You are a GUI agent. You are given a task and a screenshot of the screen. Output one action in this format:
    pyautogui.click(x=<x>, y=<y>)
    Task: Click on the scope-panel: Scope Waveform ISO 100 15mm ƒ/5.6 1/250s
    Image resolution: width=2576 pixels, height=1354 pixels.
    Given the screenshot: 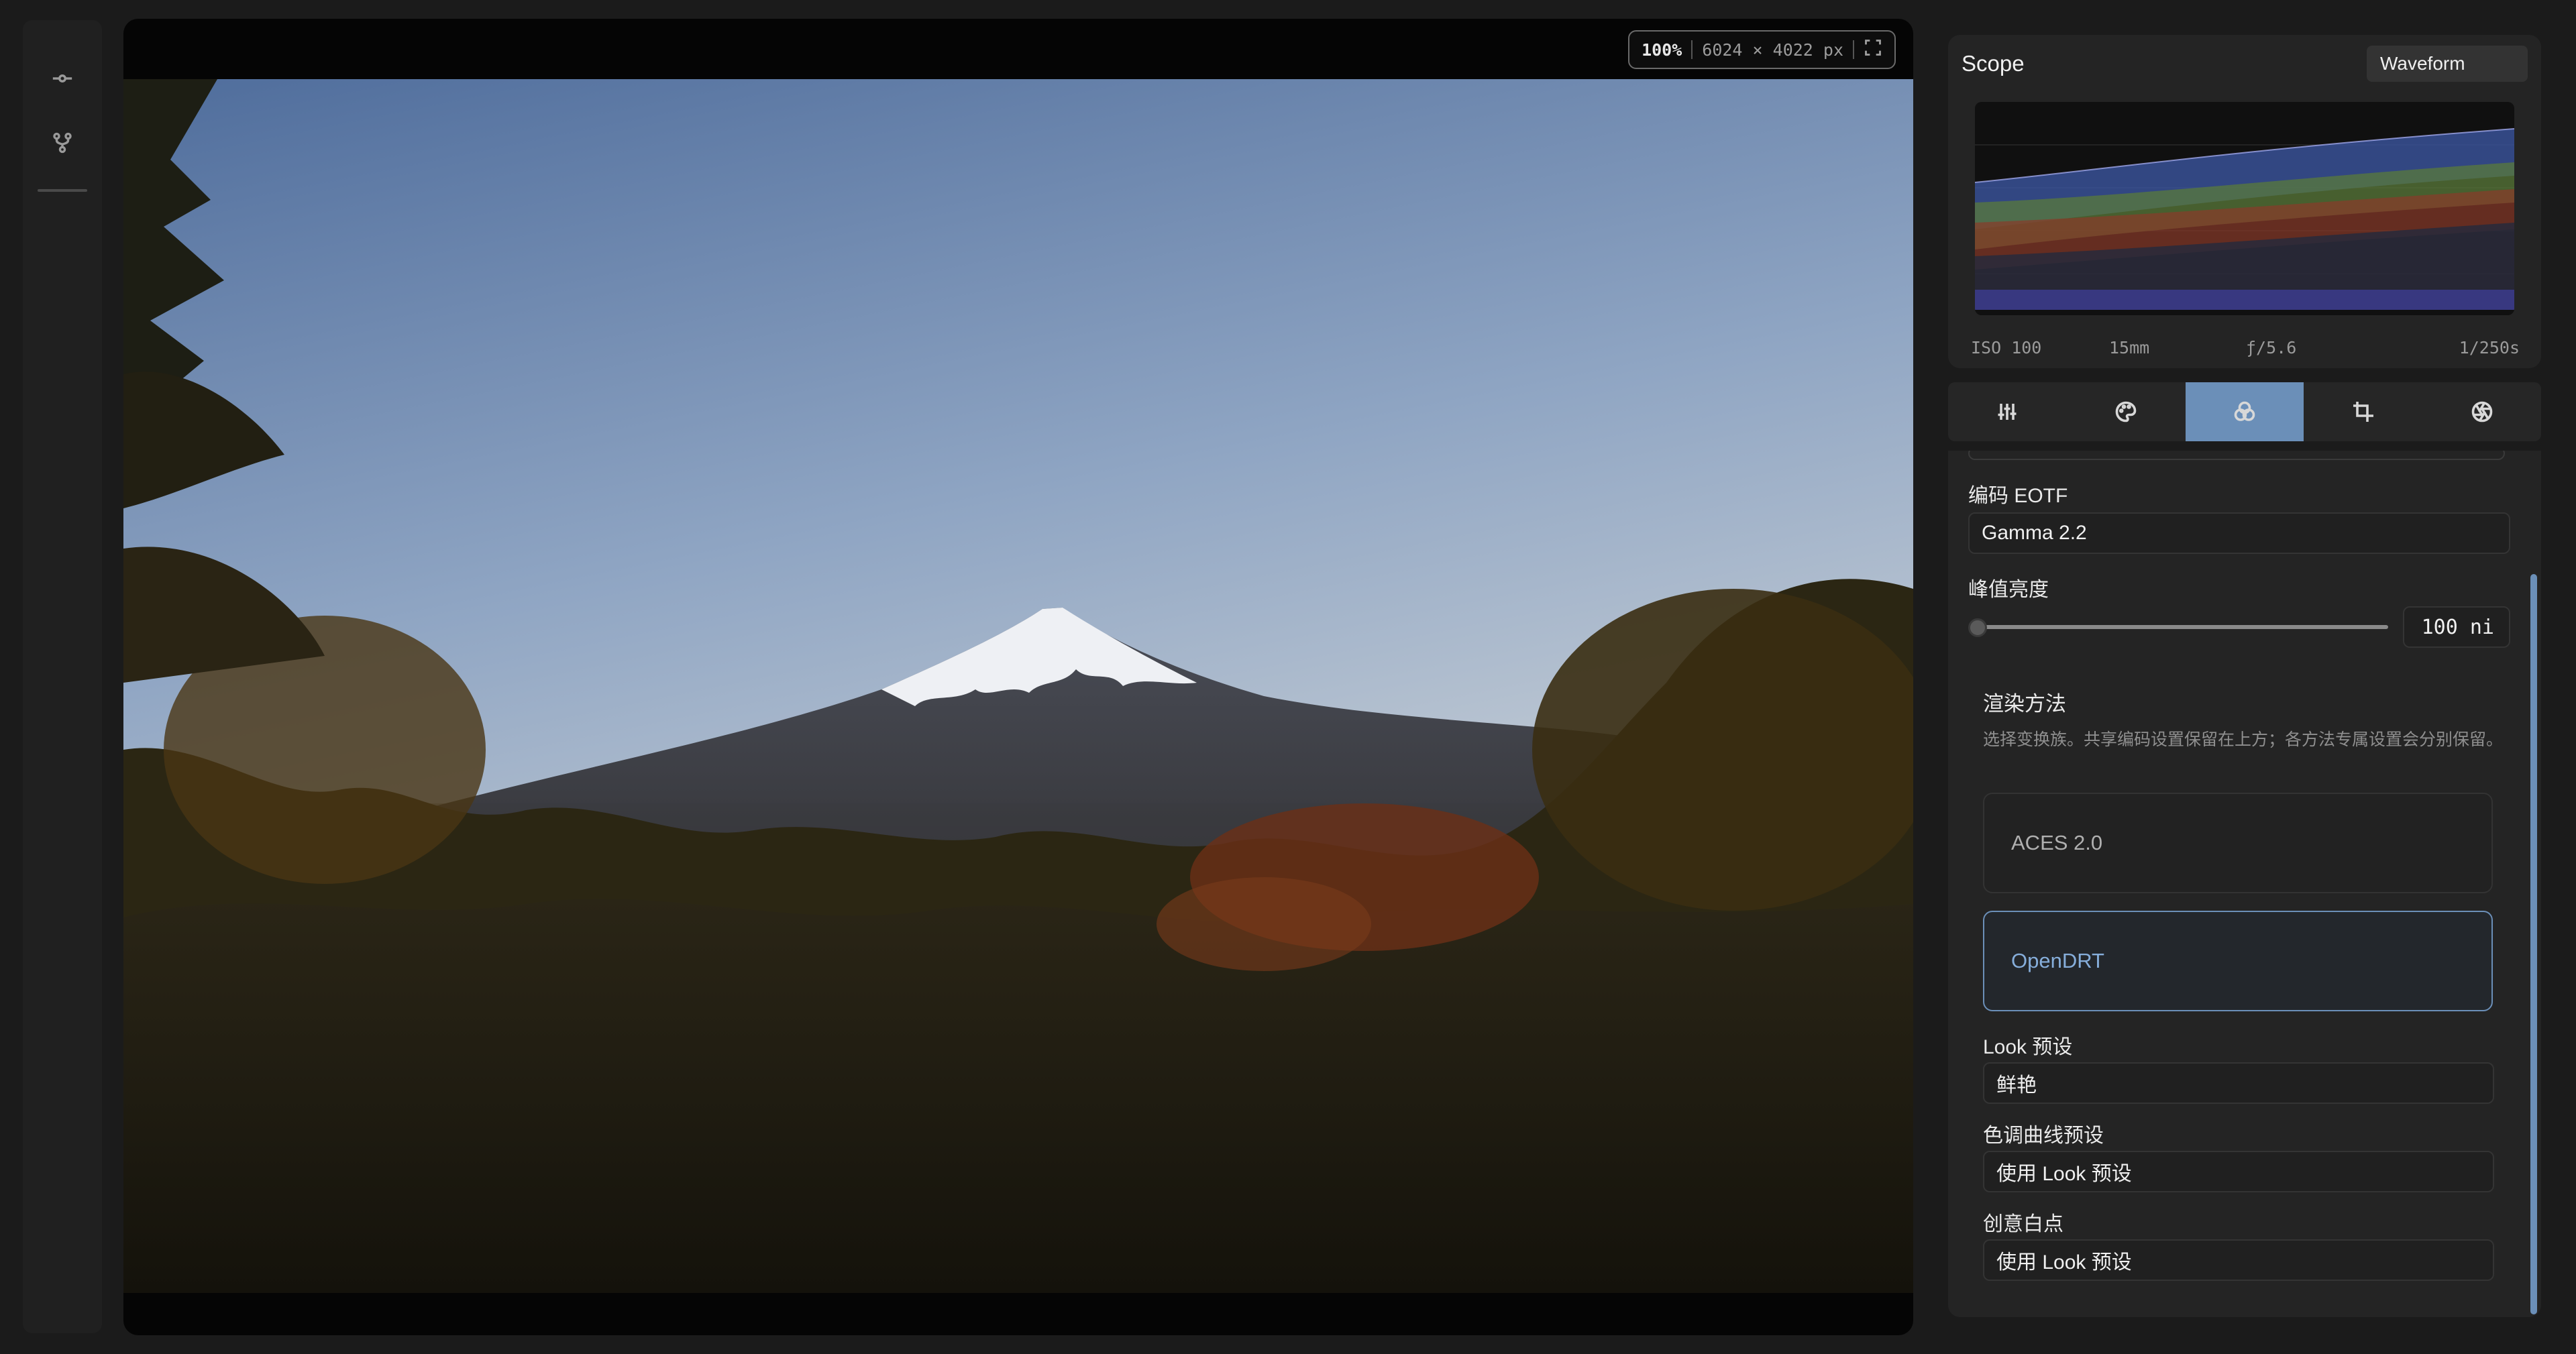 What is the action you would take?
    pyautogui.click(x=2244, y=201)
    